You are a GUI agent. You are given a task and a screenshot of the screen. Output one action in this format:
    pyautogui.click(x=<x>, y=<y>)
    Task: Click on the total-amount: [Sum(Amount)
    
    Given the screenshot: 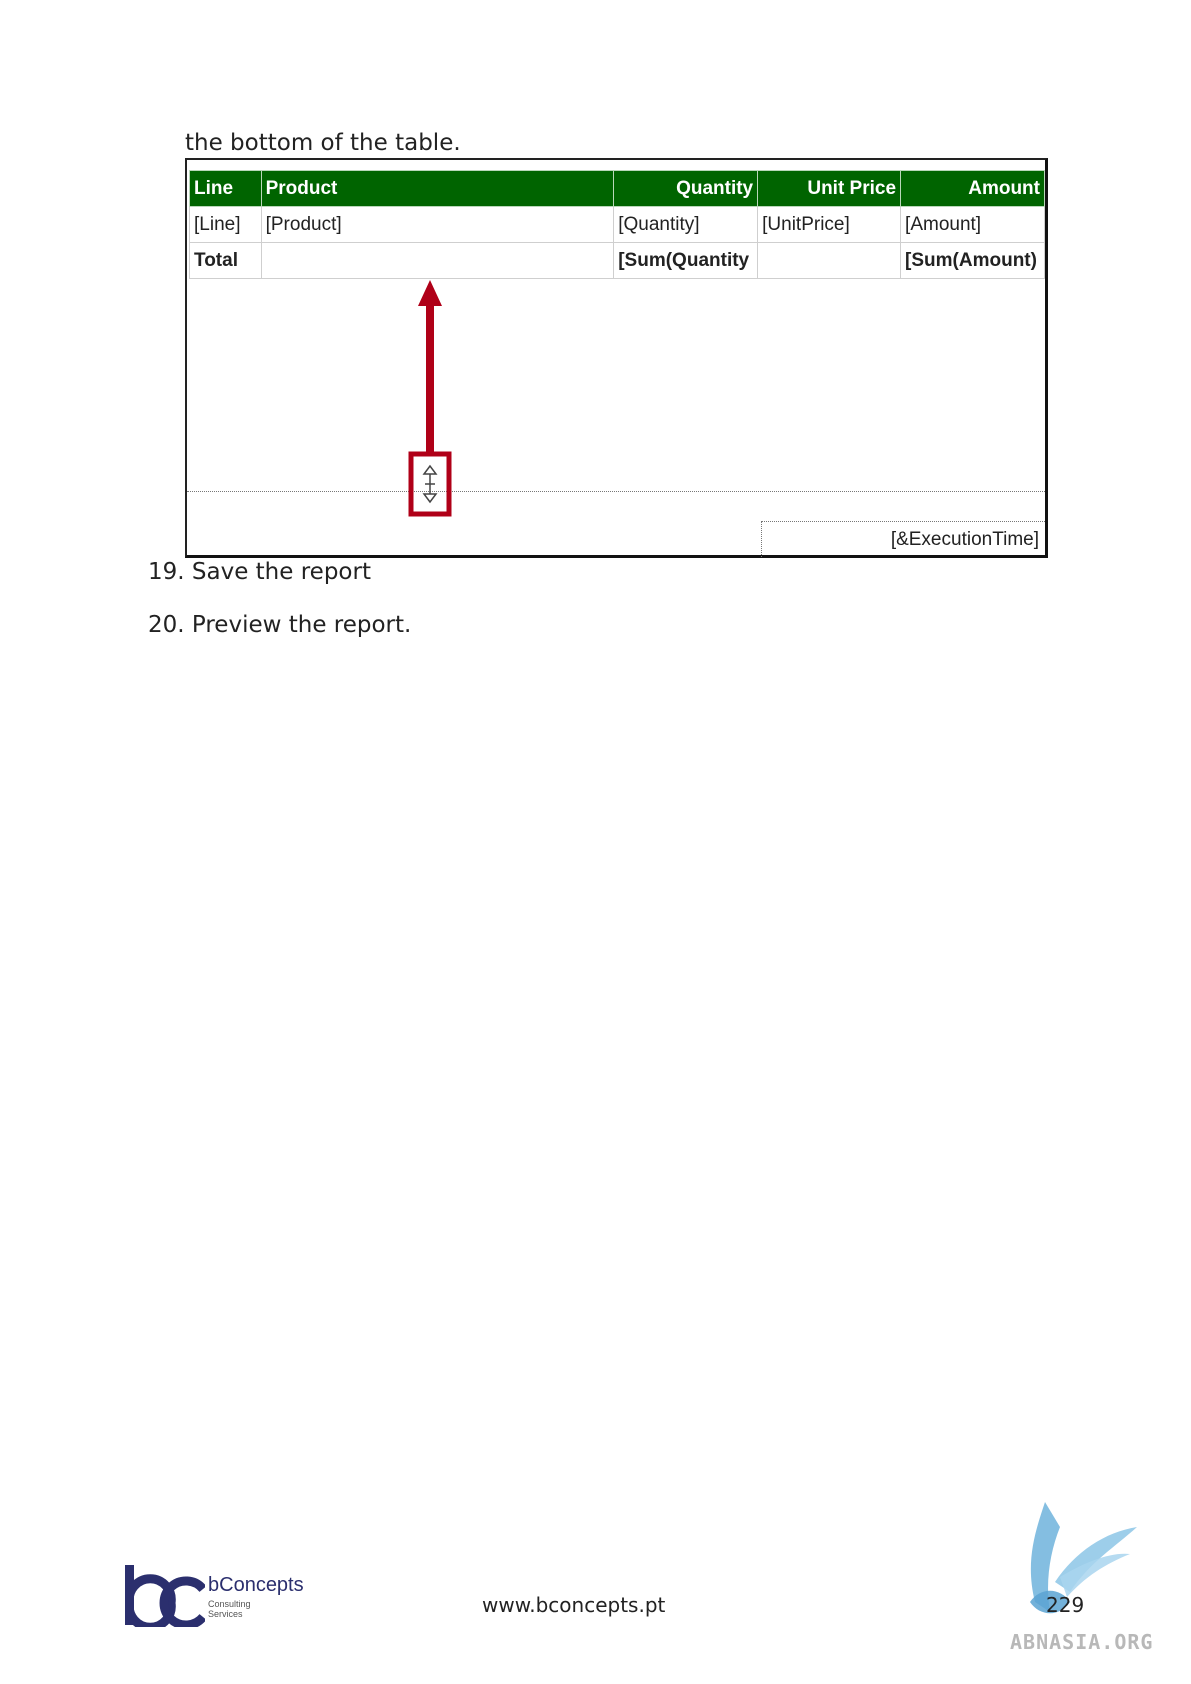 What is the action you would take?
    pyautogui.click(x=972, y=260)
    